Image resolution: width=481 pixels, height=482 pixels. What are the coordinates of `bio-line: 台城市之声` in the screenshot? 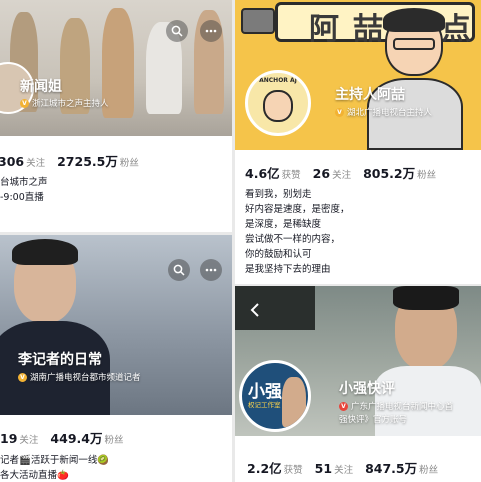 It's located at (24, 182).